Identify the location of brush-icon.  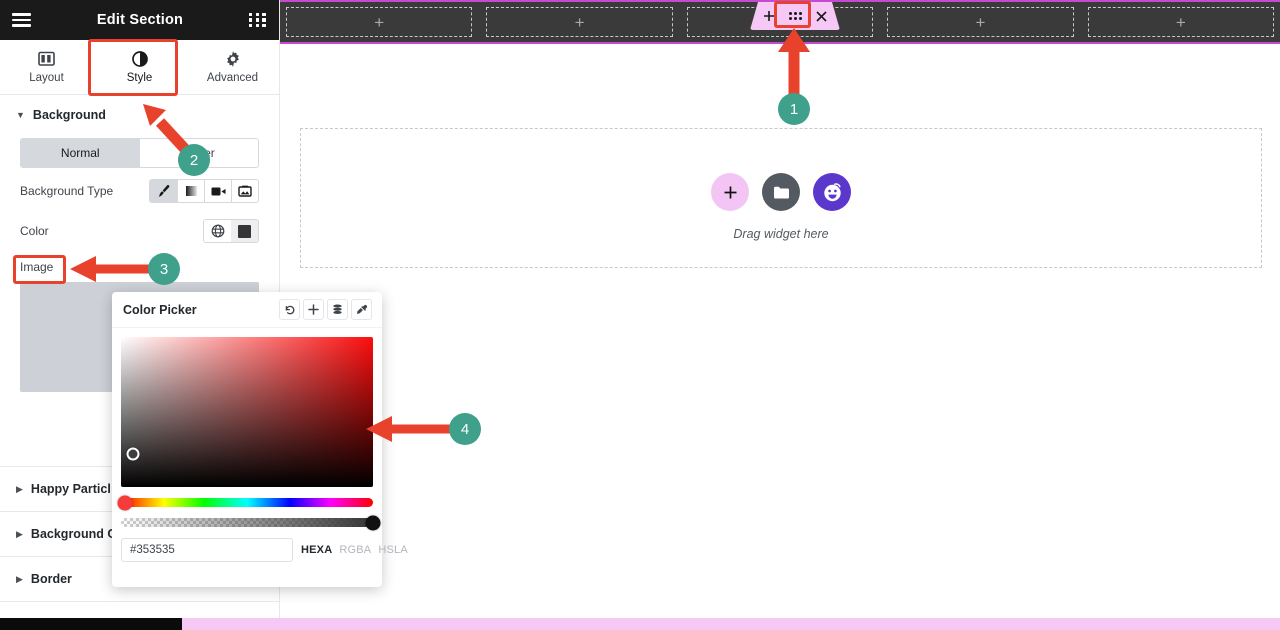
(163, 191).